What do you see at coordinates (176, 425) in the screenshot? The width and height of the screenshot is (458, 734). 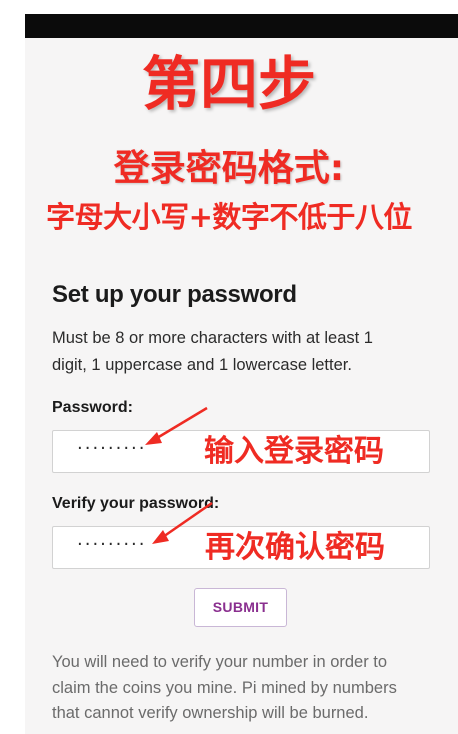 I see `password-arrow-icon` at bounding box center [176, 425].